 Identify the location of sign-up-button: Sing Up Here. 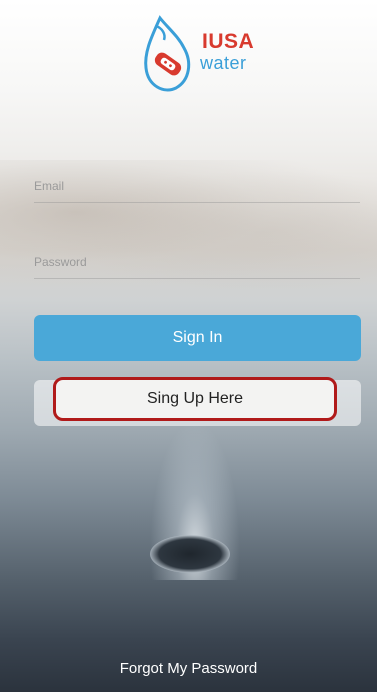
(195, 399).